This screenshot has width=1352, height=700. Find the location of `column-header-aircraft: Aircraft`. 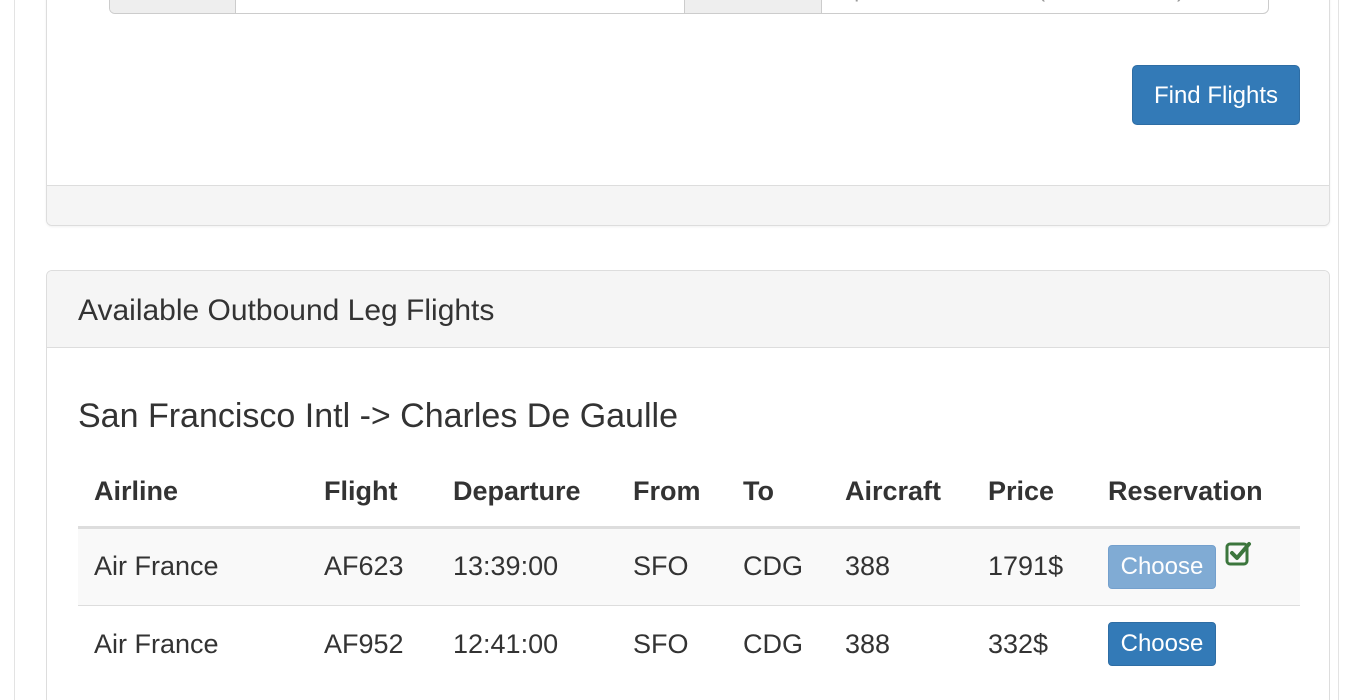

column-header-aircraft: Aircraft is located at coordinates (900, 493).